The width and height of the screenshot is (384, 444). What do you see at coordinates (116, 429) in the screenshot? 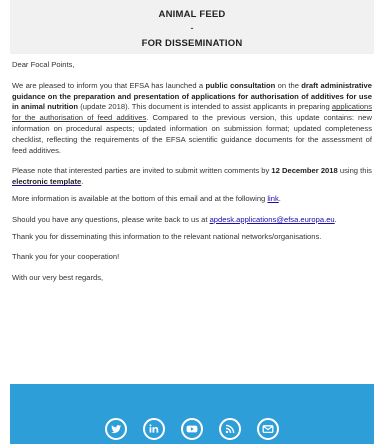
I see `twitter-icon` at bounding box center [116, 429].